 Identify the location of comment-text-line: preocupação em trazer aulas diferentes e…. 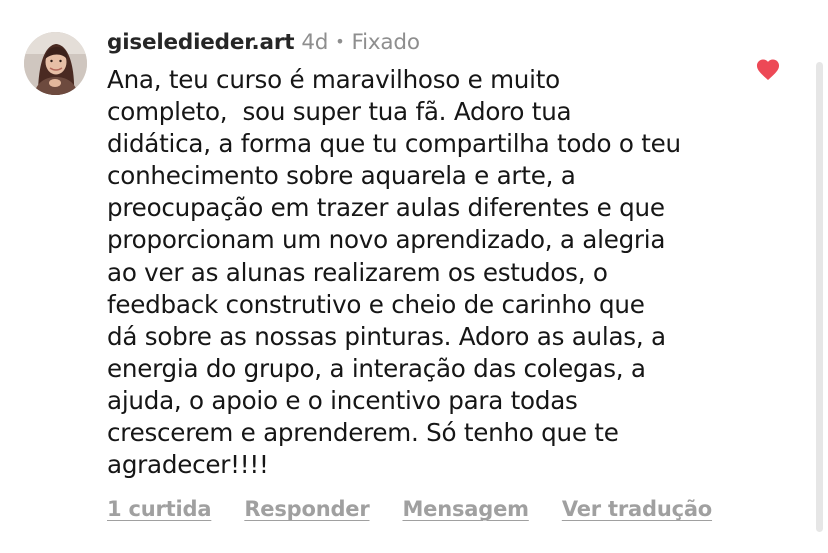
(386, 208).